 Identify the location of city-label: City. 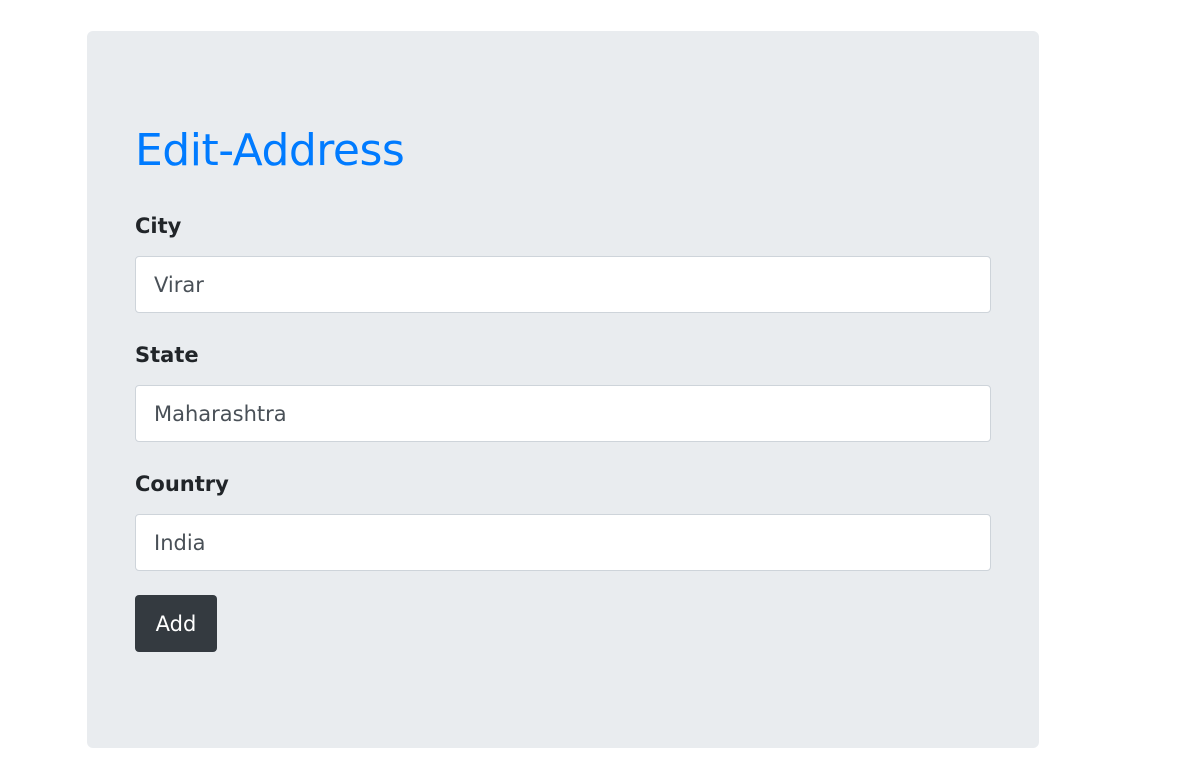
(158, 226).